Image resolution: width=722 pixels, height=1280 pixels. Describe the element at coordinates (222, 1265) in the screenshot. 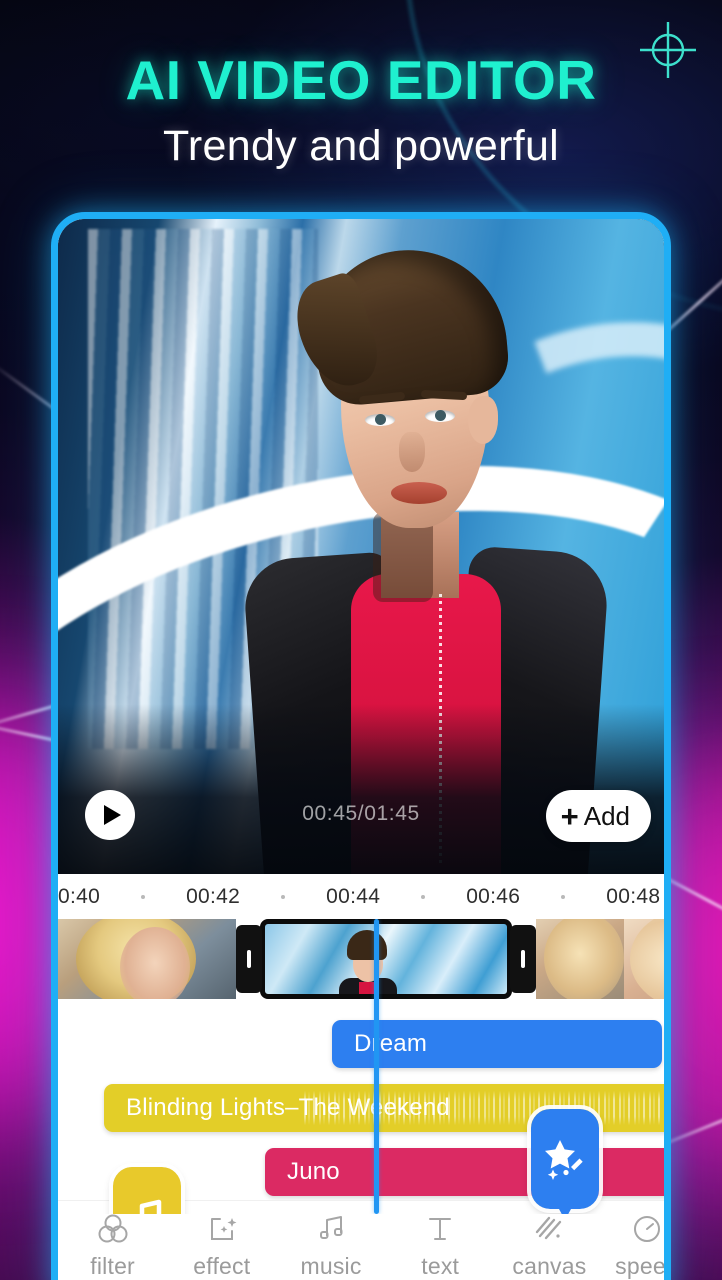

I see `tool-label: effect` at that location.